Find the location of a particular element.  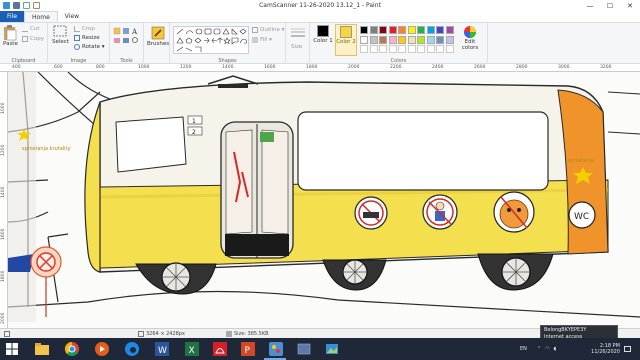

paste-button: Paste is located at coordinates (10, 36).